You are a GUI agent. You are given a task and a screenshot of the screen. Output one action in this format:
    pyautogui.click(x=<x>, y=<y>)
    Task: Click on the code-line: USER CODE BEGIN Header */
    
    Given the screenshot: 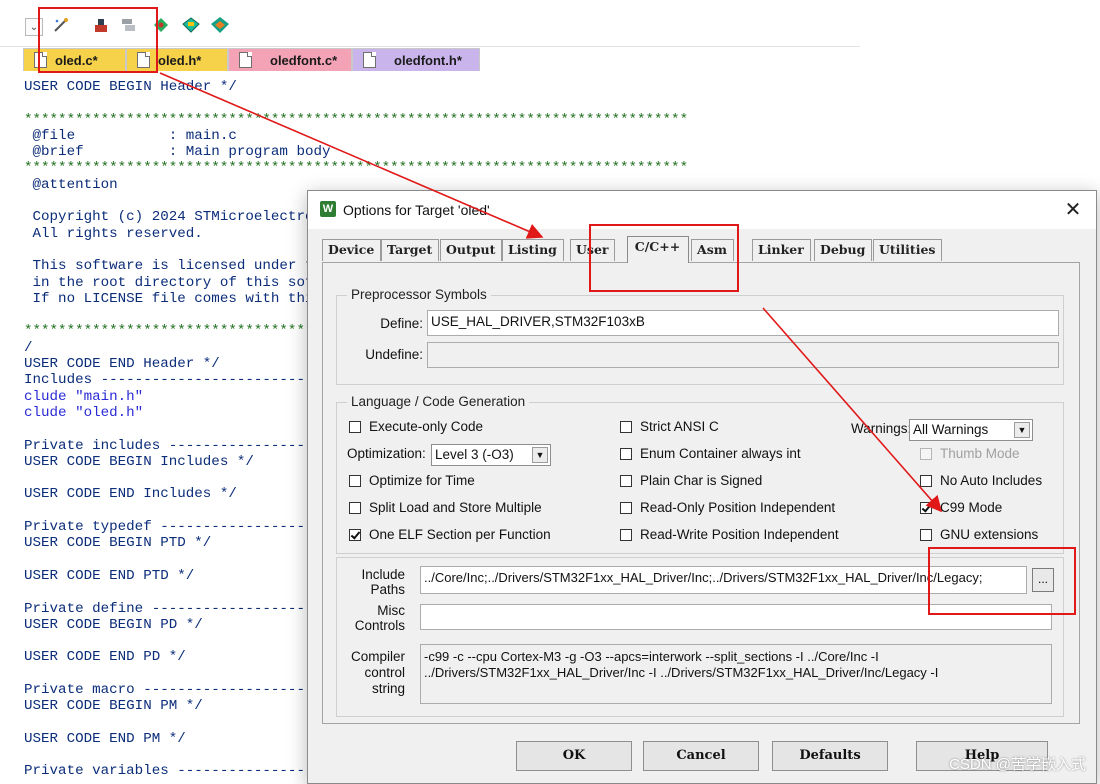 What is the action you would take?
    pyautogui.click(x=130, y=87)
    